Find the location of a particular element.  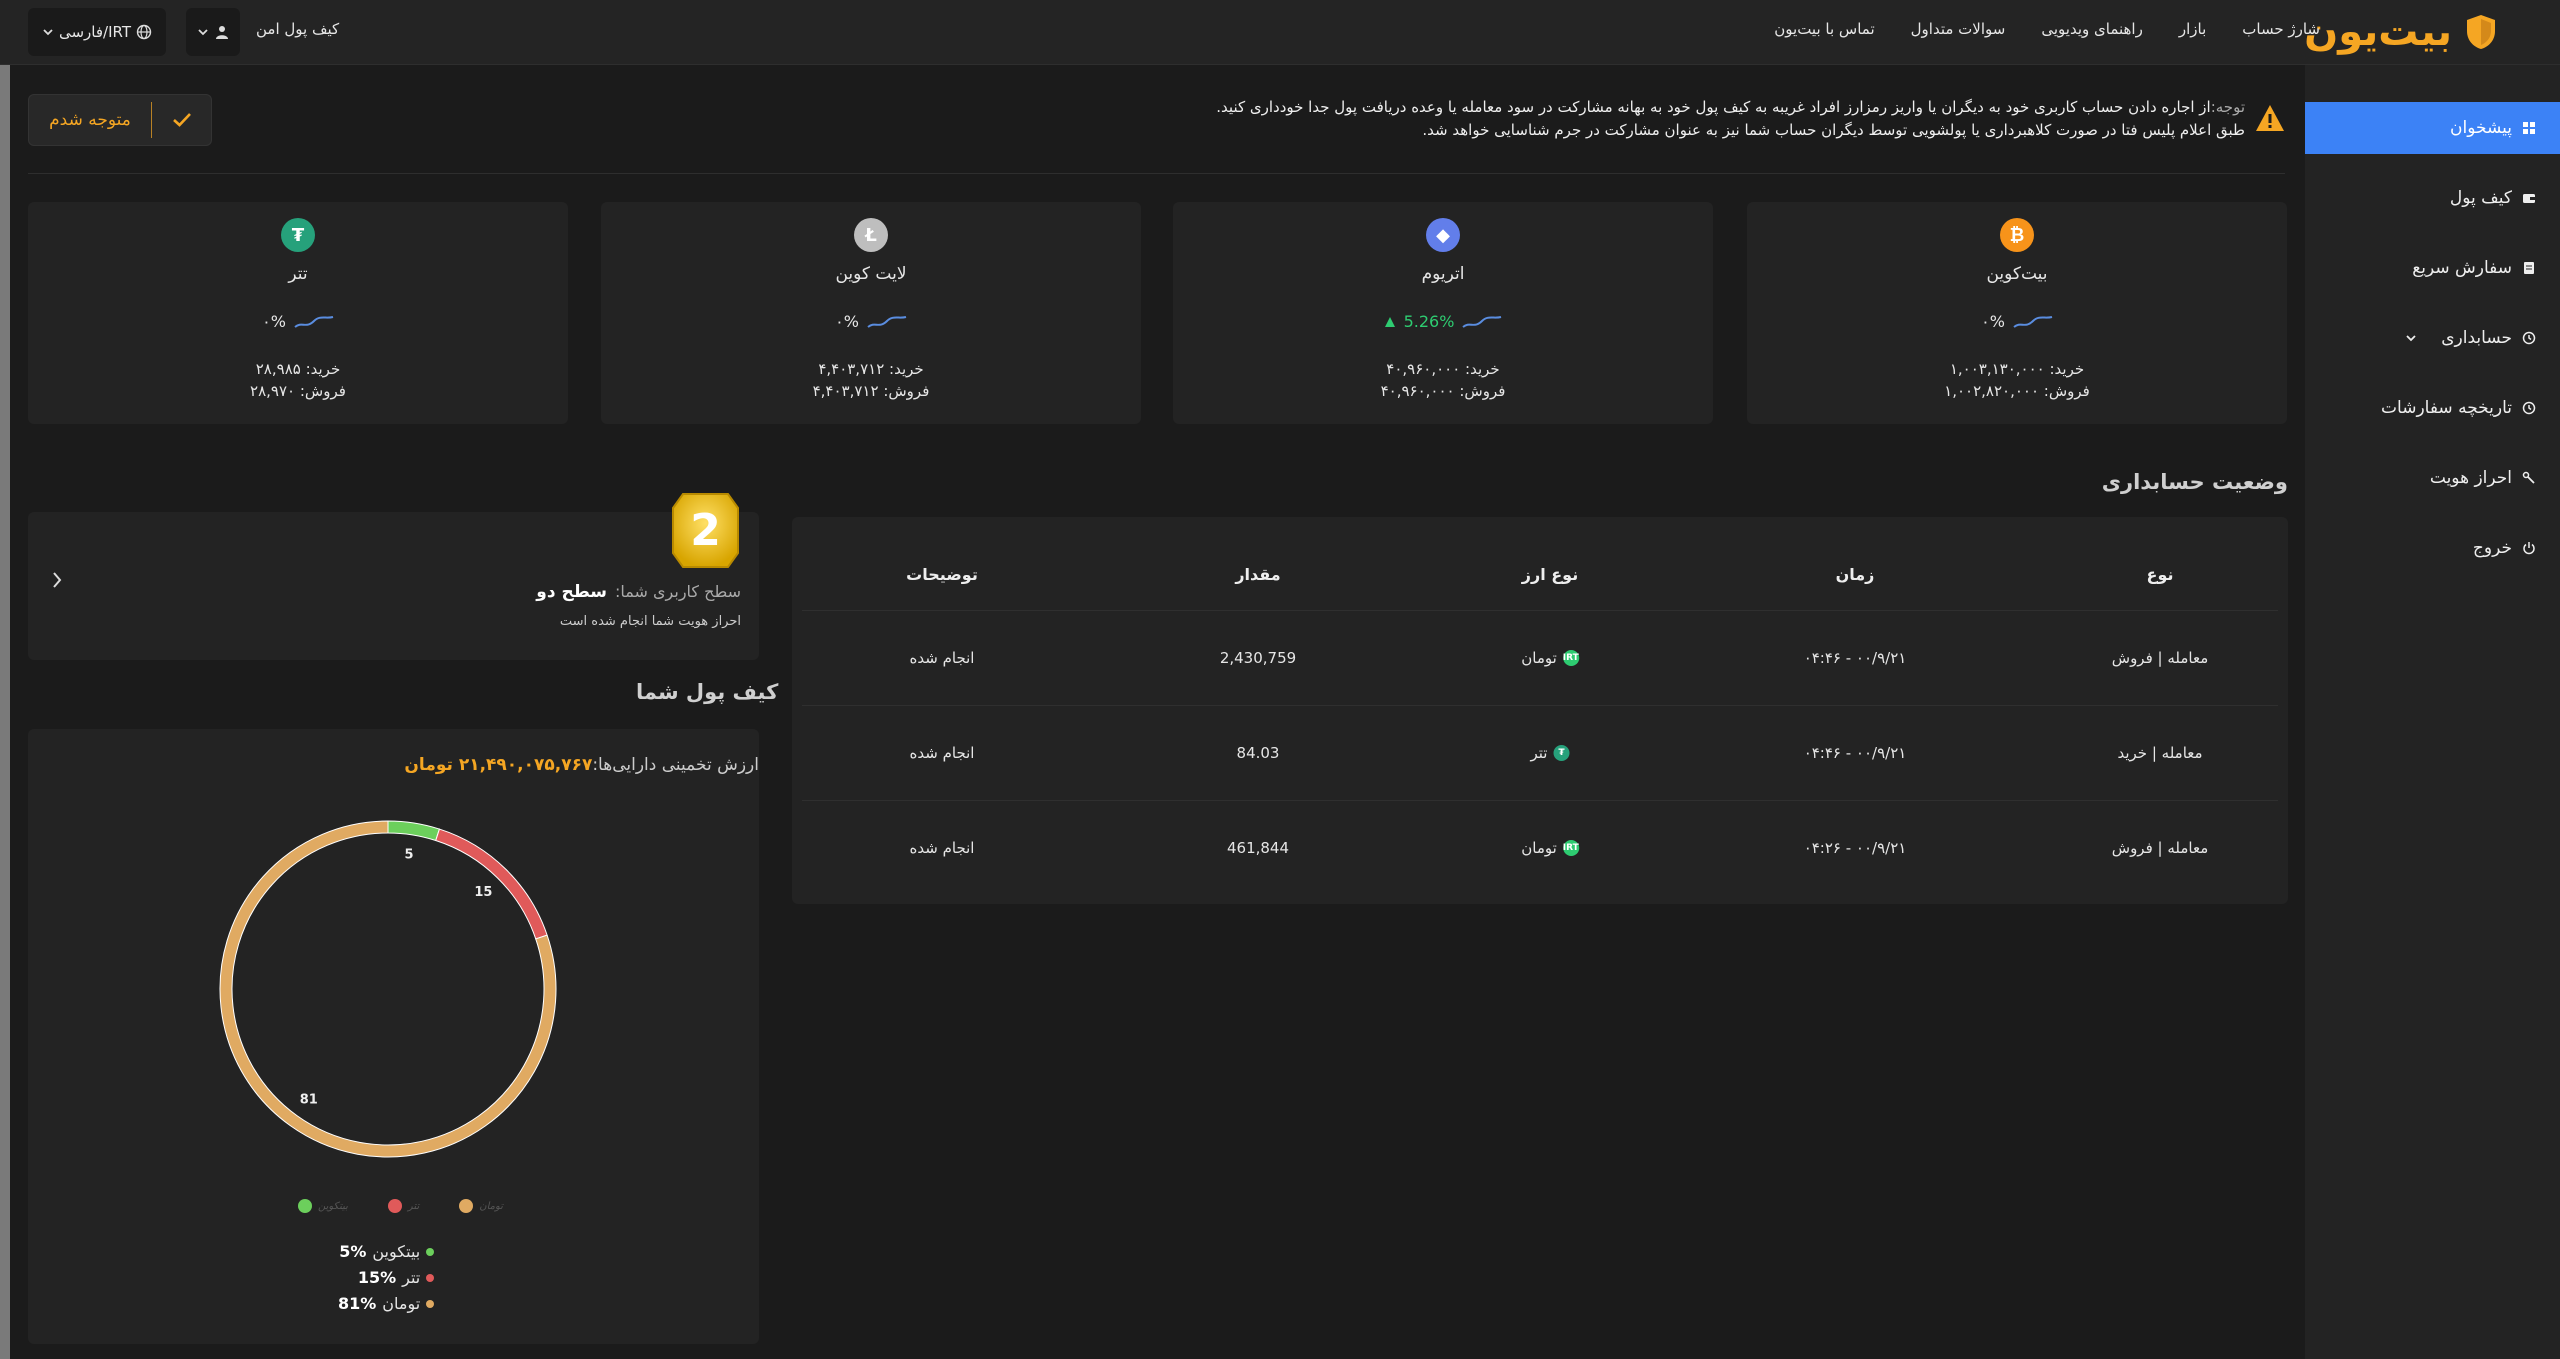

user-level-line: سطح کاربری شما:سطح دو is located at coordinates (638, 592).